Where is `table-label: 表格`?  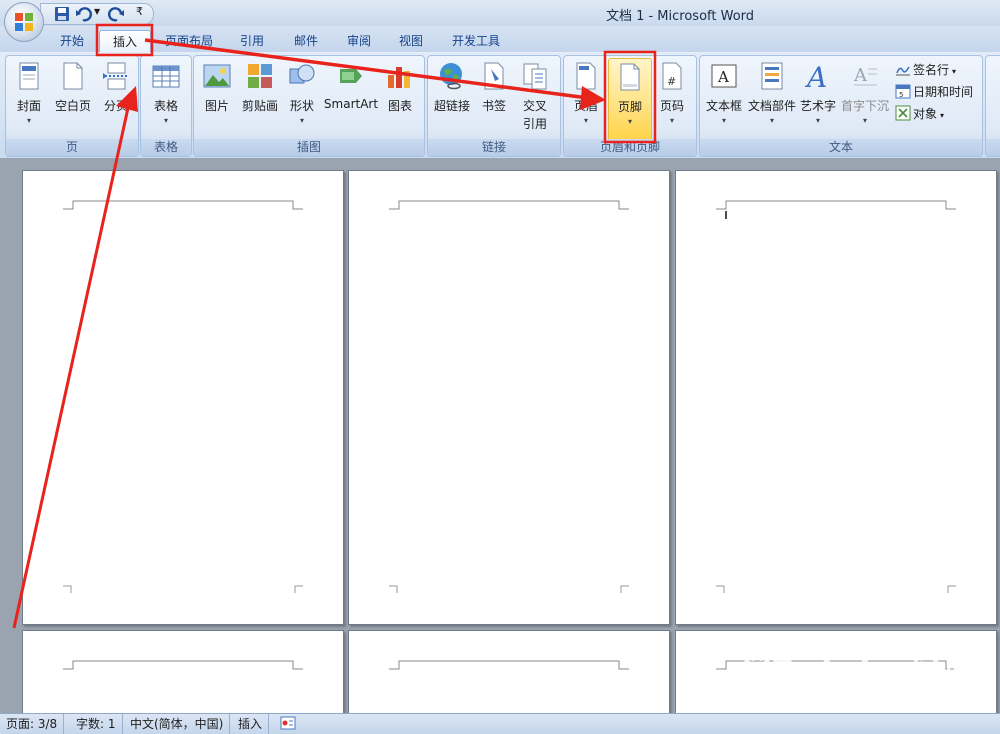 table-label: 表格 is located at coordinates (165, 106).